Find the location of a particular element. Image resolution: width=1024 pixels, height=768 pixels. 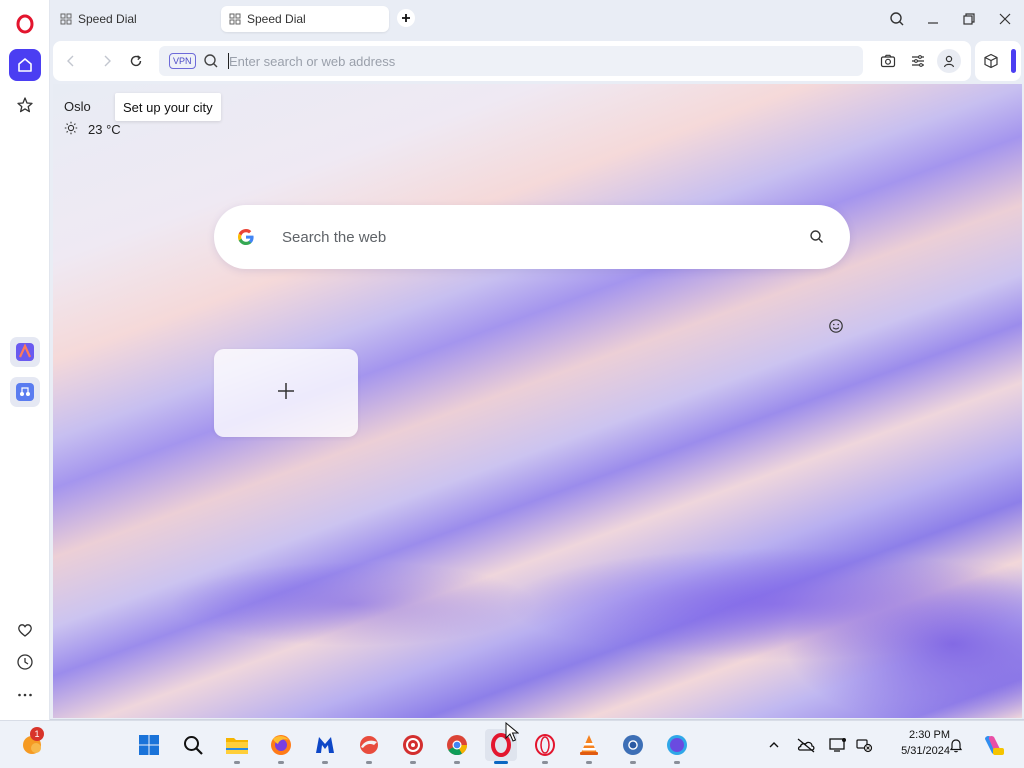

clock: 2:30 PM 5/31/2024 is located at coordinates (915, 743).